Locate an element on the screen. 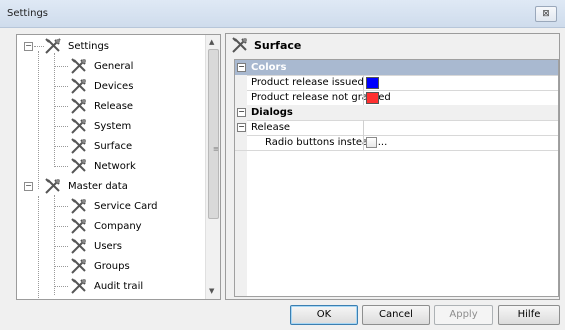 The image size is (565, 330). tree-item-users: Users is located at coordinates (88, 246).